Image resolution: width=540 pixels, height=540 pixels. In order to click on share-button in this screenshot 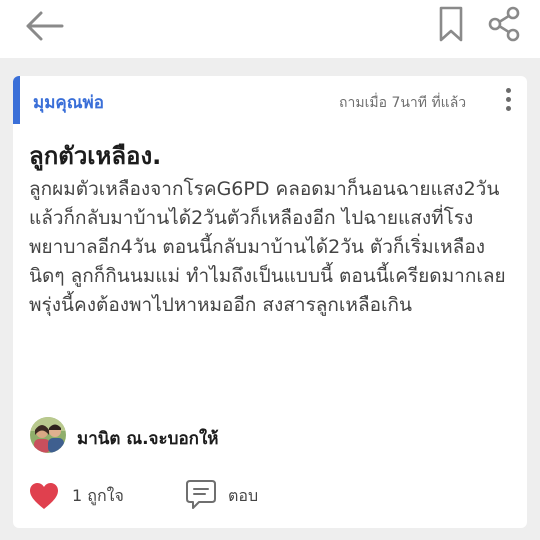, I will do `click(504, 24)`.